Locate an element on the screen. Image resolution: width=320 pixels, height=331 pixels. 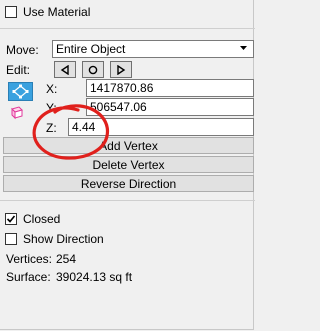
add-vertex-label: Add Vertex is located at coordinates (128, 145).